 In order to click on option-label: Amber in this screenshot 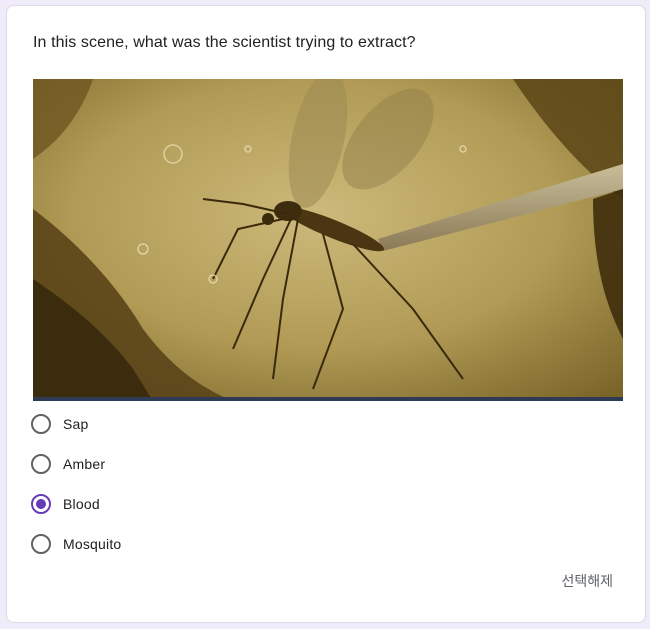, I will do `click(84, 464)`.